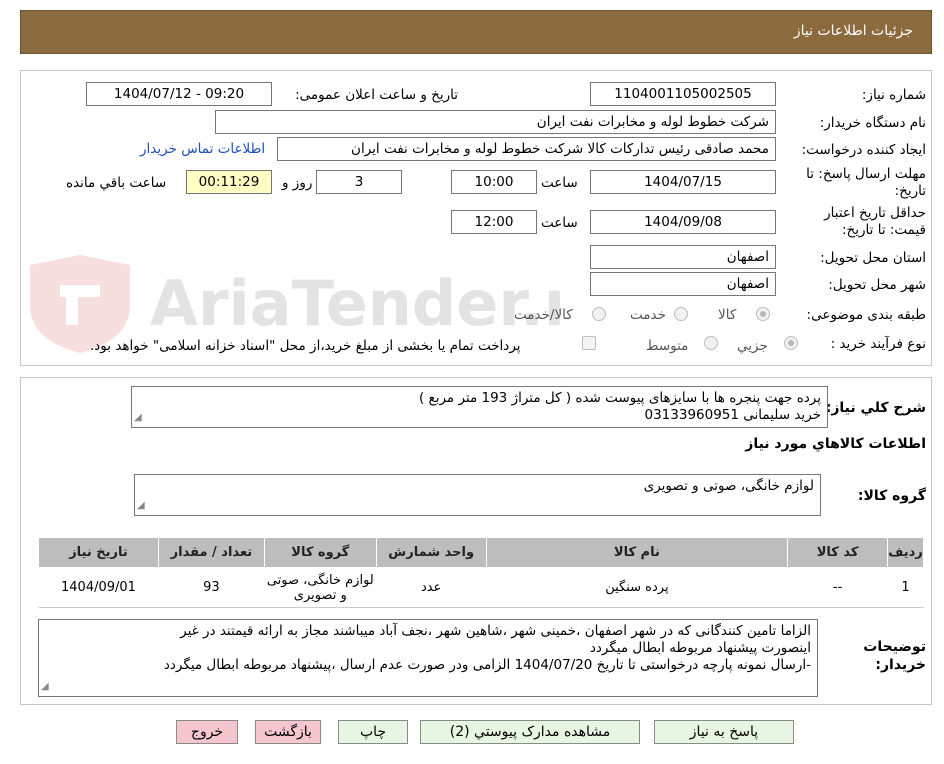 This screenshot has width=944, height=764. Describe the element at coordinates (667, 346) in the screenshot. I see `process-medium-label: متوسط` at that location.